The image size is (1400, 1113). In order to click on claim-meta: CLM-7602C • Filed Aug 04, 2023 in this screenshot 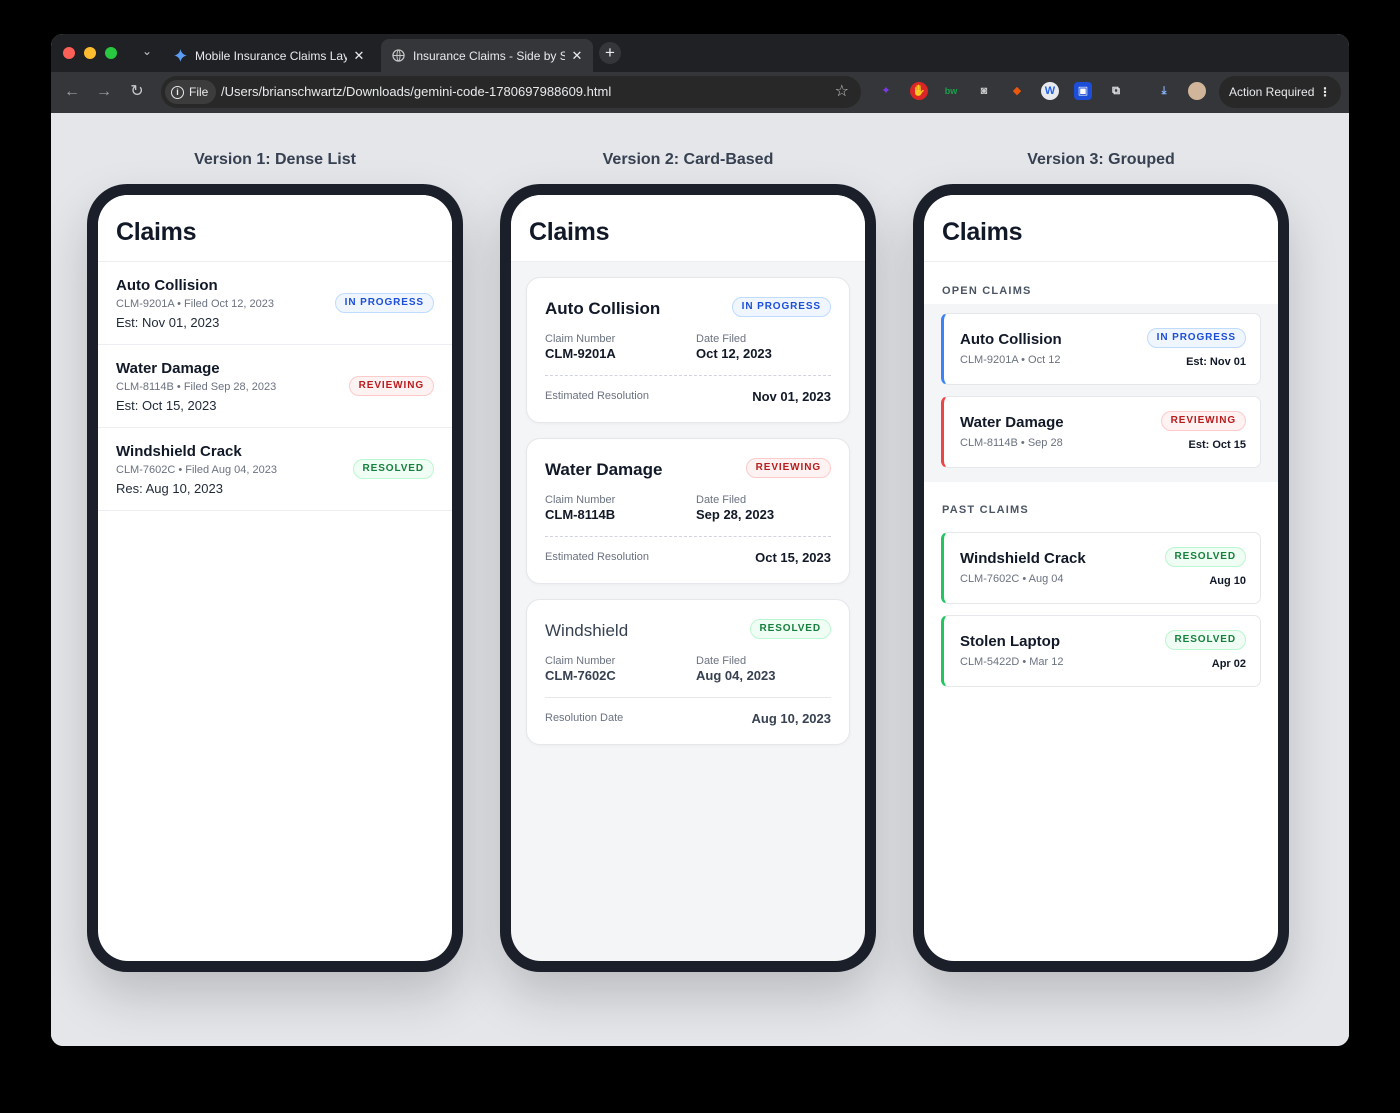, I will do `click(197, 470)`.